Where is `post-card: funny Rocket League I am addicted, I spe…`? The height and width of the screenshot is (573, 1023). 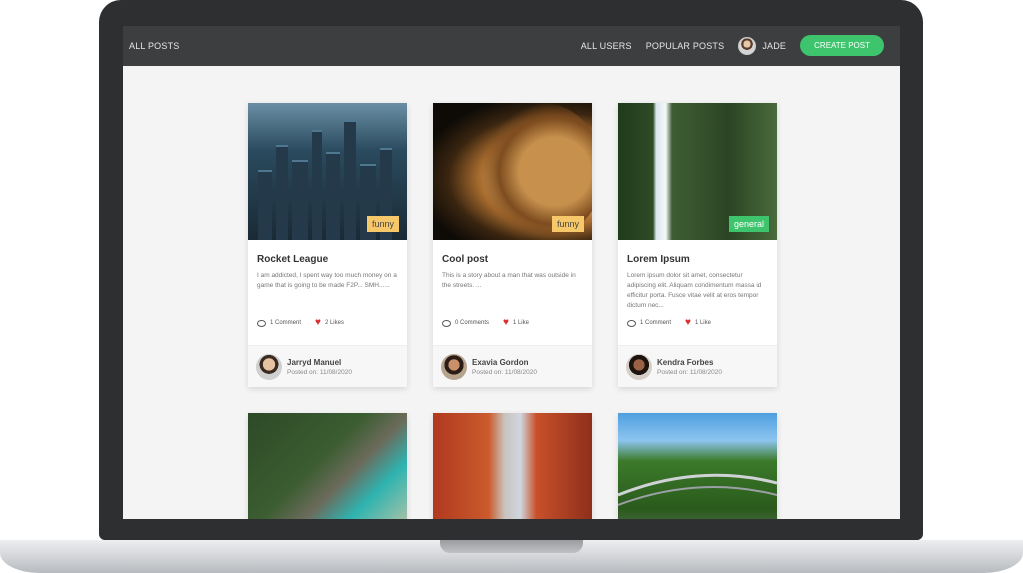 post-card: funny Rocket League I am addicted, I spe… is located at coordinates (327, 245).